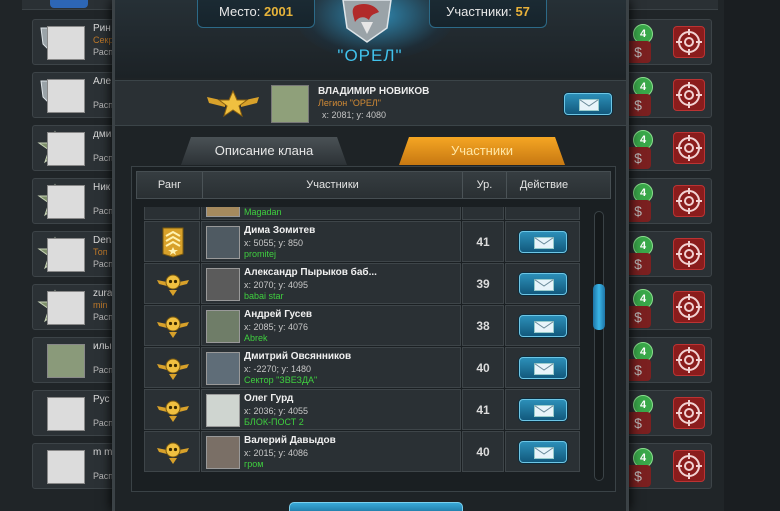 The height and width of the screenshot is (511, 780). Describe the element at coordinates (103, 40) in the screenshot. I see `player-legion: Секр` at that location.